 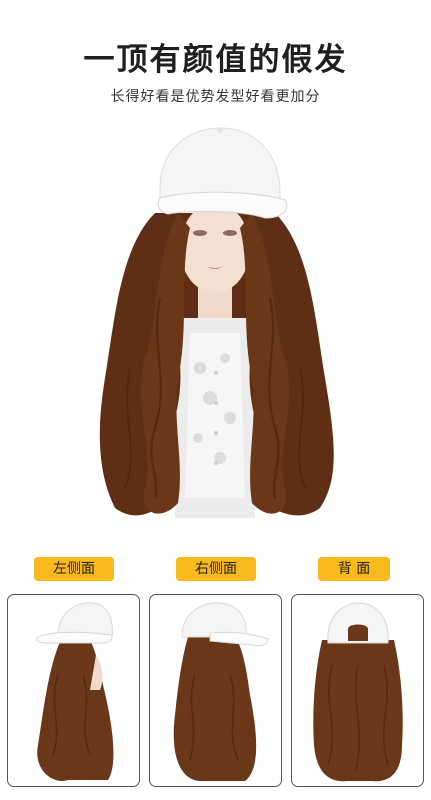 I want to click on back-view-frame, so click(x=357, y=690).